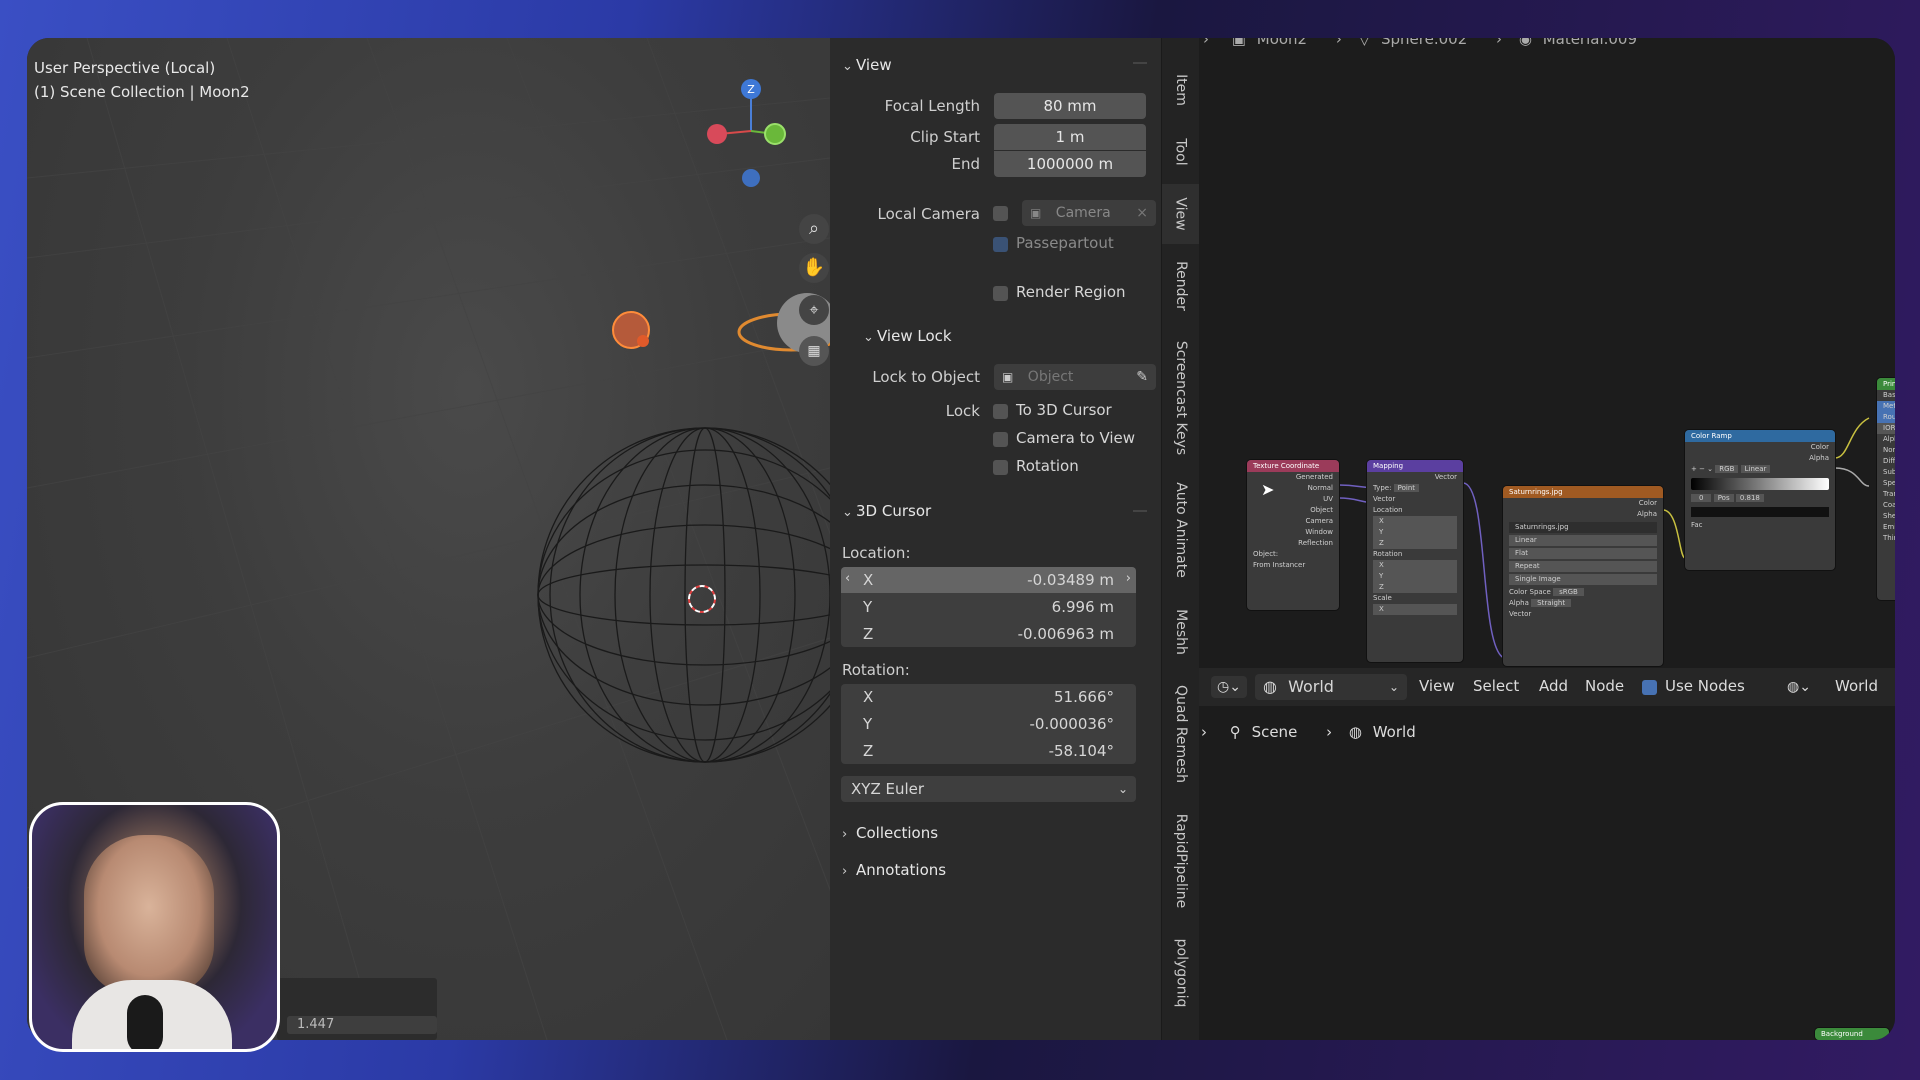 The width and height of the screenshot is (1920, 1080). What do you see at coordinates (988, 607) in the screenshot?
I see `location-y-field: Y 6.996 m` at bounding box center [988, 607].